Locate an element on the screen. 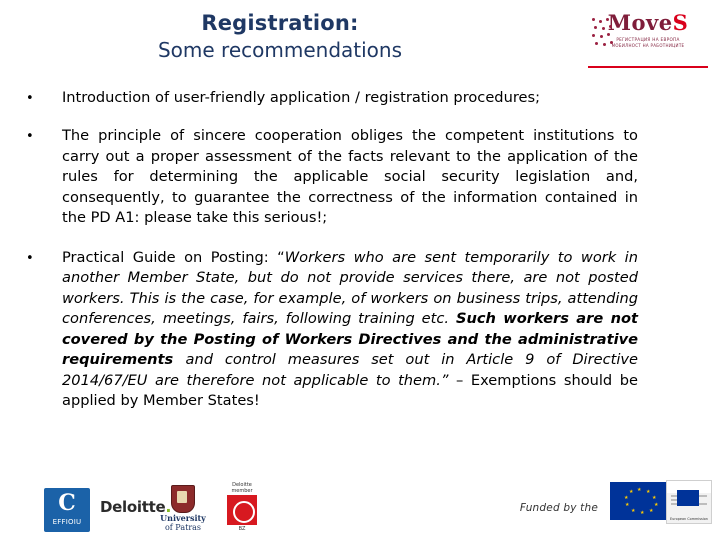 The width and height of the screenshot is (720, 540). footer-logo-university: University of Patras is located at coordinates (183, 508).